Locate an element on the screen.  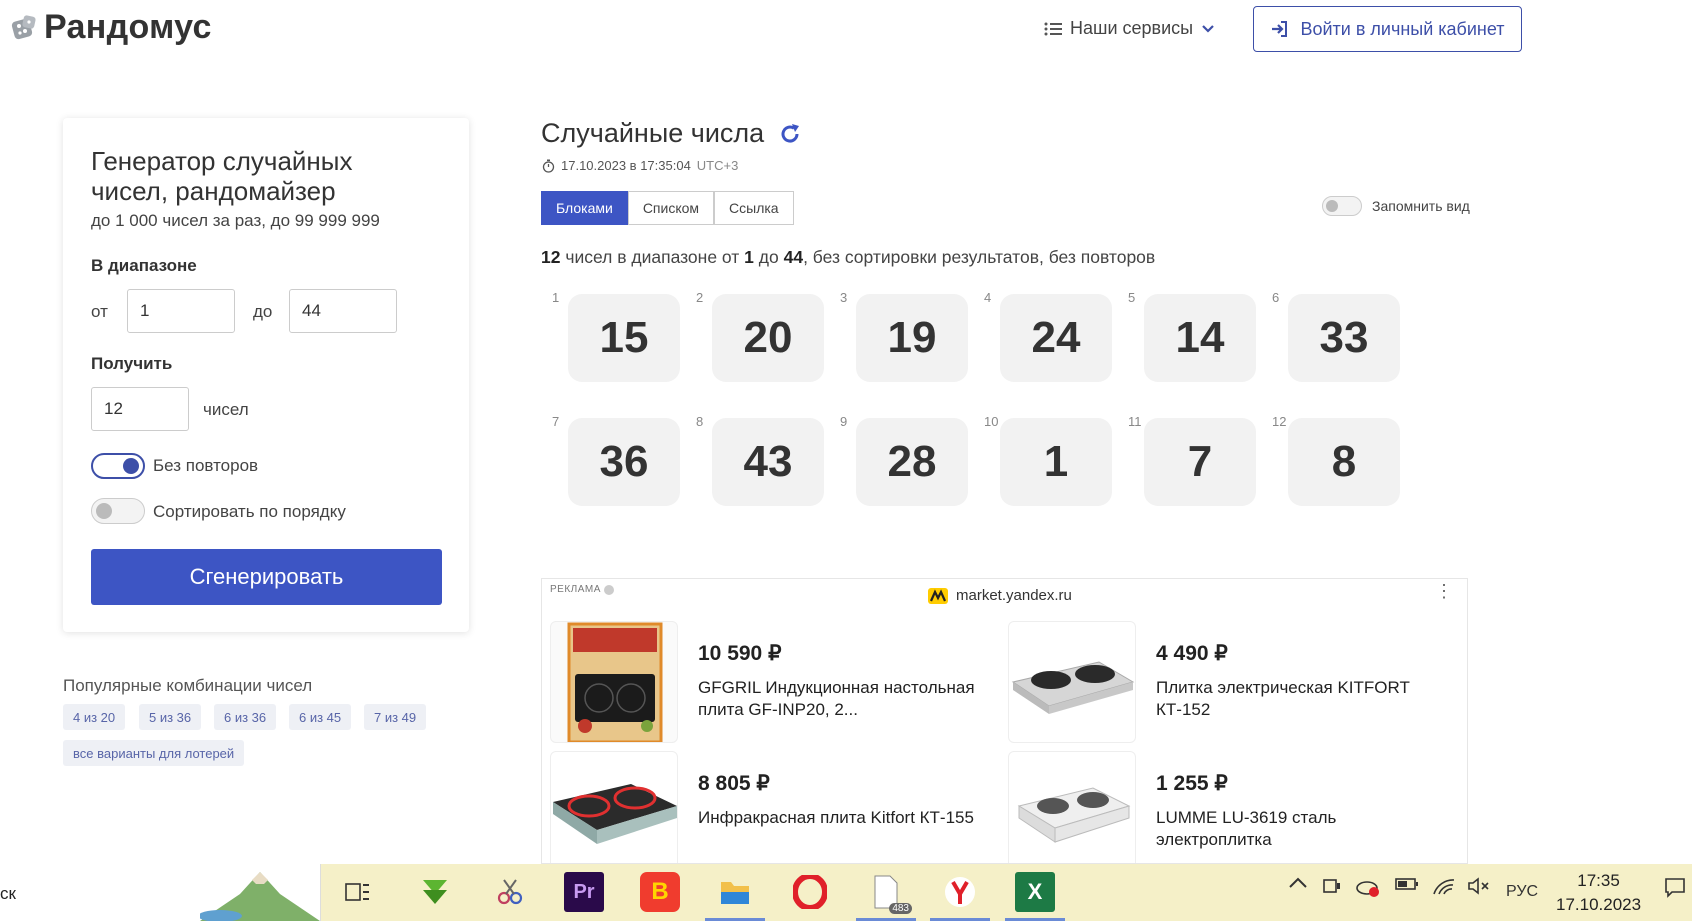
file-explorer-icon is located at coordinates (735, 892).